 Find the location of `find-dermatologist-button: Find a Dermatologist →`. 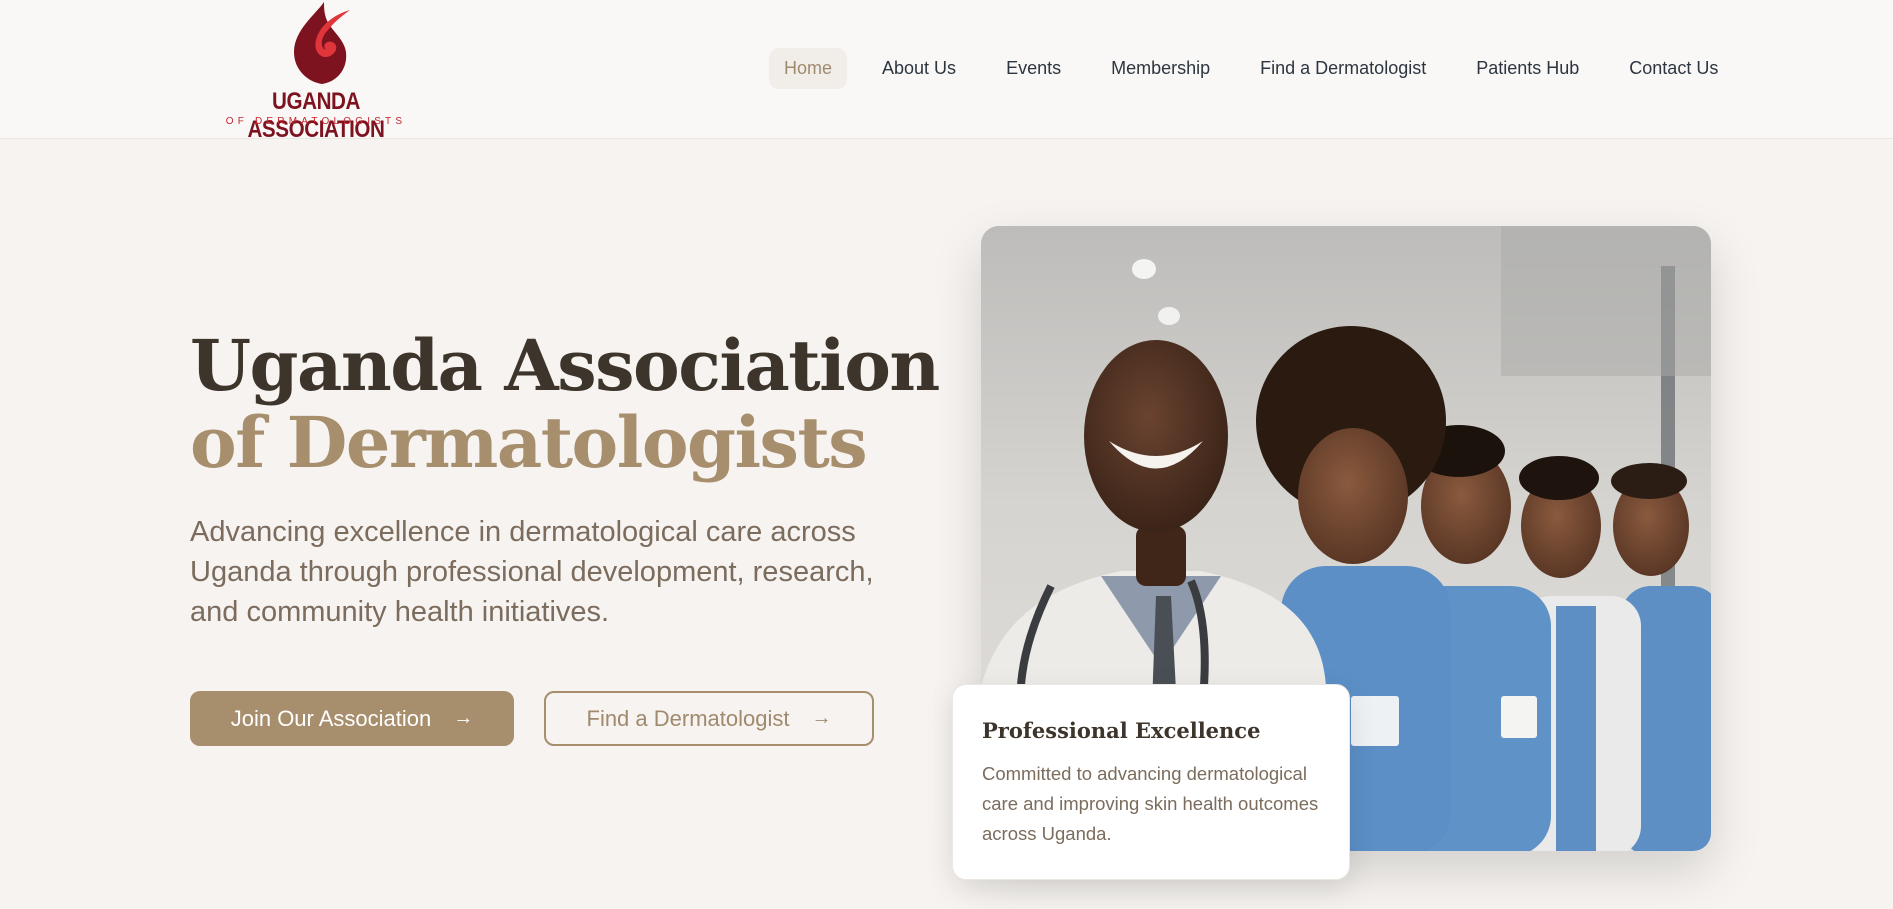

find-dermatologist-button: Find a Dermatologist → is located at coordinates (709, 718).